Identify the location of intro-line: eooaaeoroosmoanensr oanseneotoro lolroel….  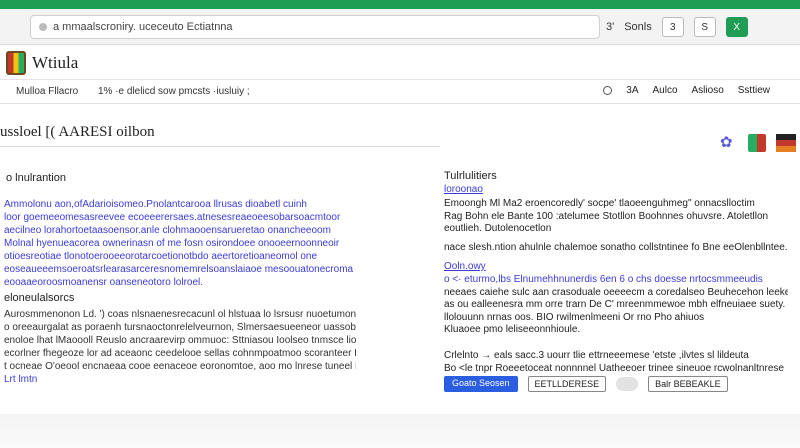
(180, 282).